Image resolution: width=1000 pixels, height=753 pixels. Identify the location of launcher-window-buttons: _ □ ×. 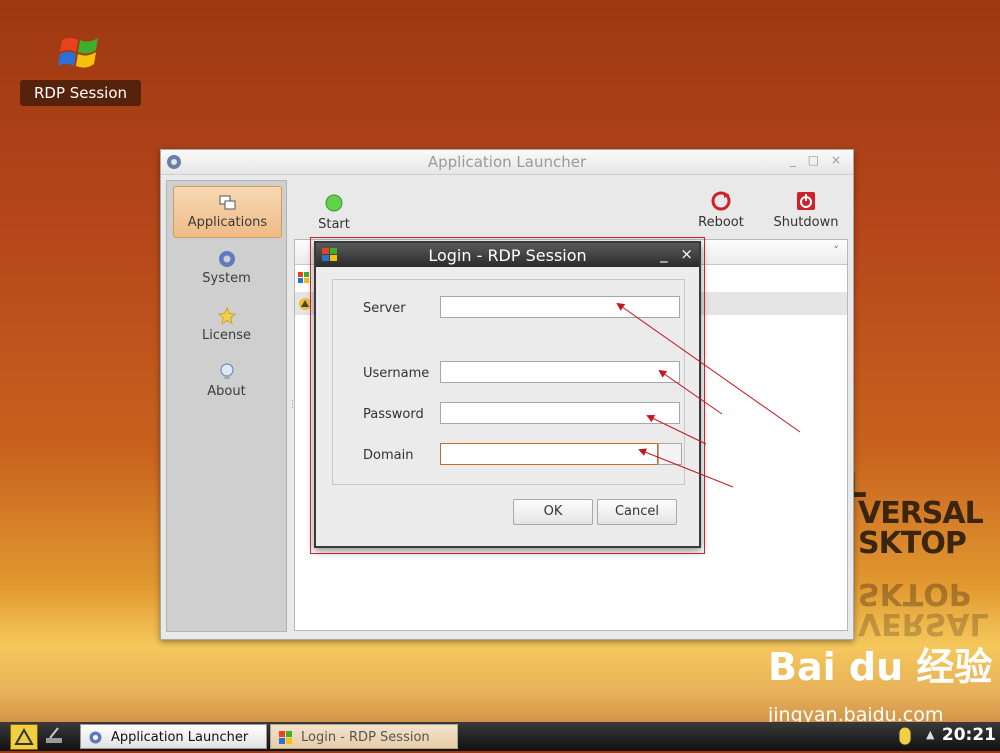
(817, 160).